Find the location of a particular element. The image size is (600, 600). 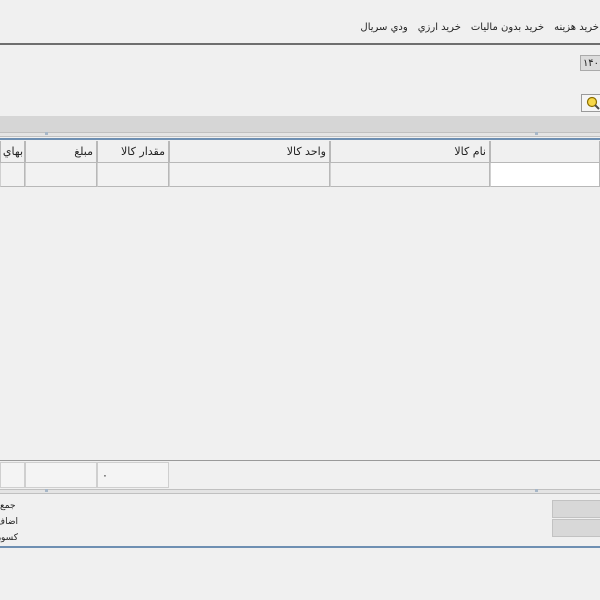

summary-label-total: جمع is located at coordinates (8, 506).